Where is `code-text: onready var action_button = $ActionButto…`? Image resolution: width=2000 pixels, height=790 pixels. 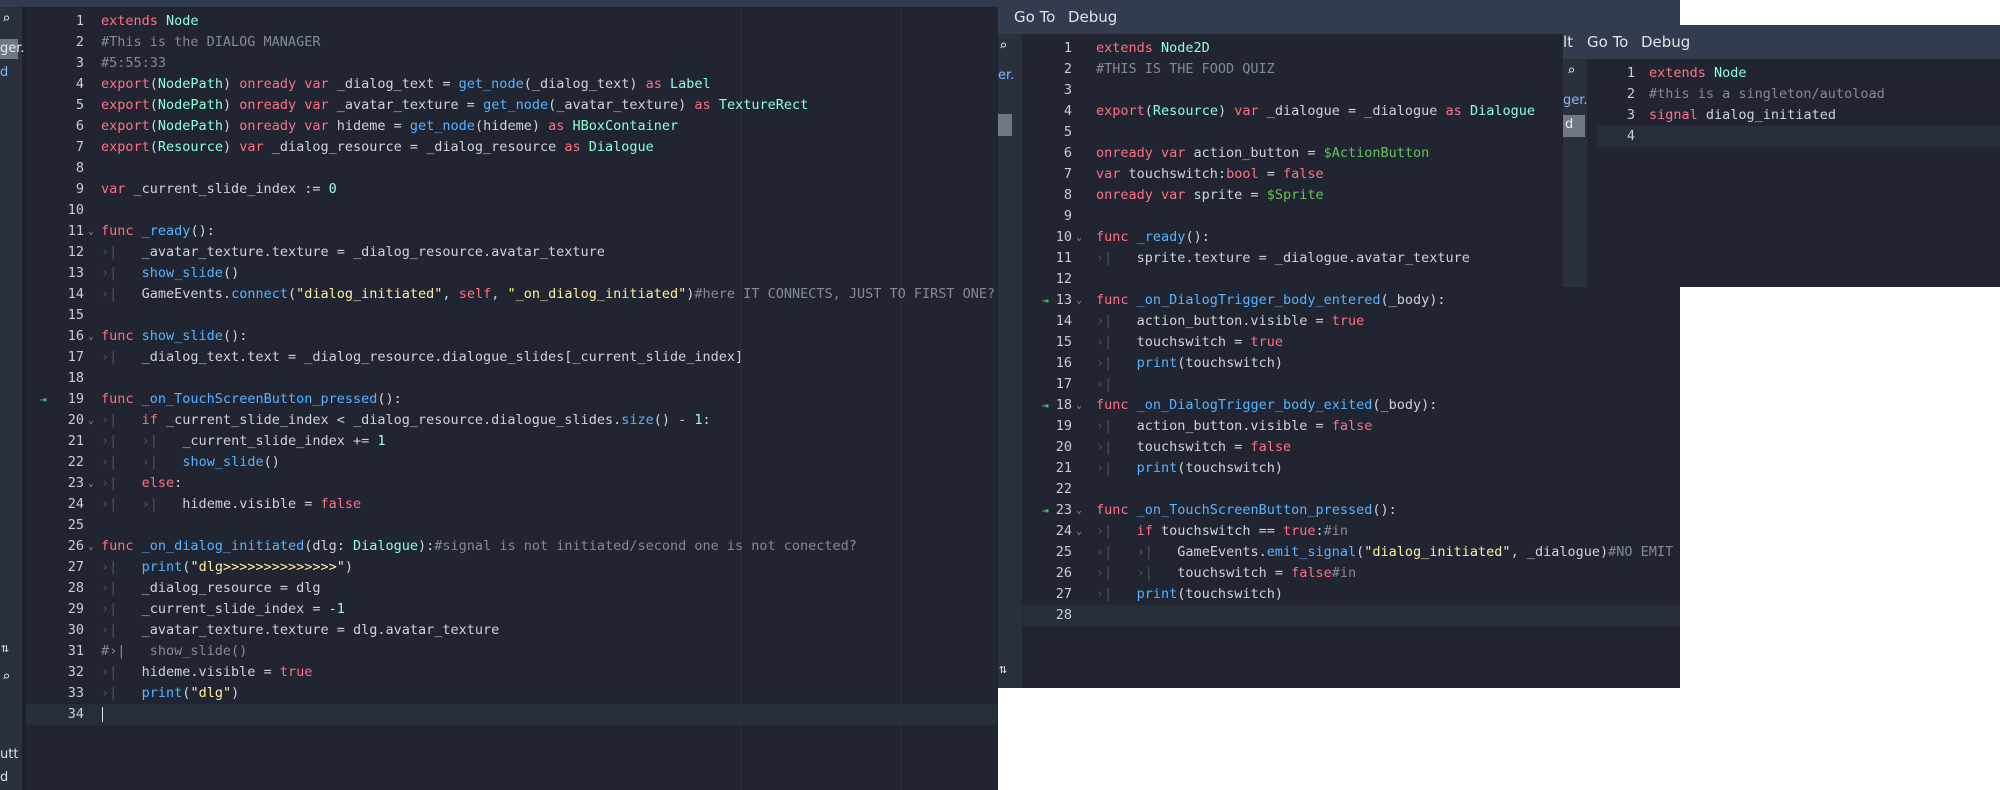 code-text: onready var action_button = $ActionButto… is located at coordinates (1262, 153).